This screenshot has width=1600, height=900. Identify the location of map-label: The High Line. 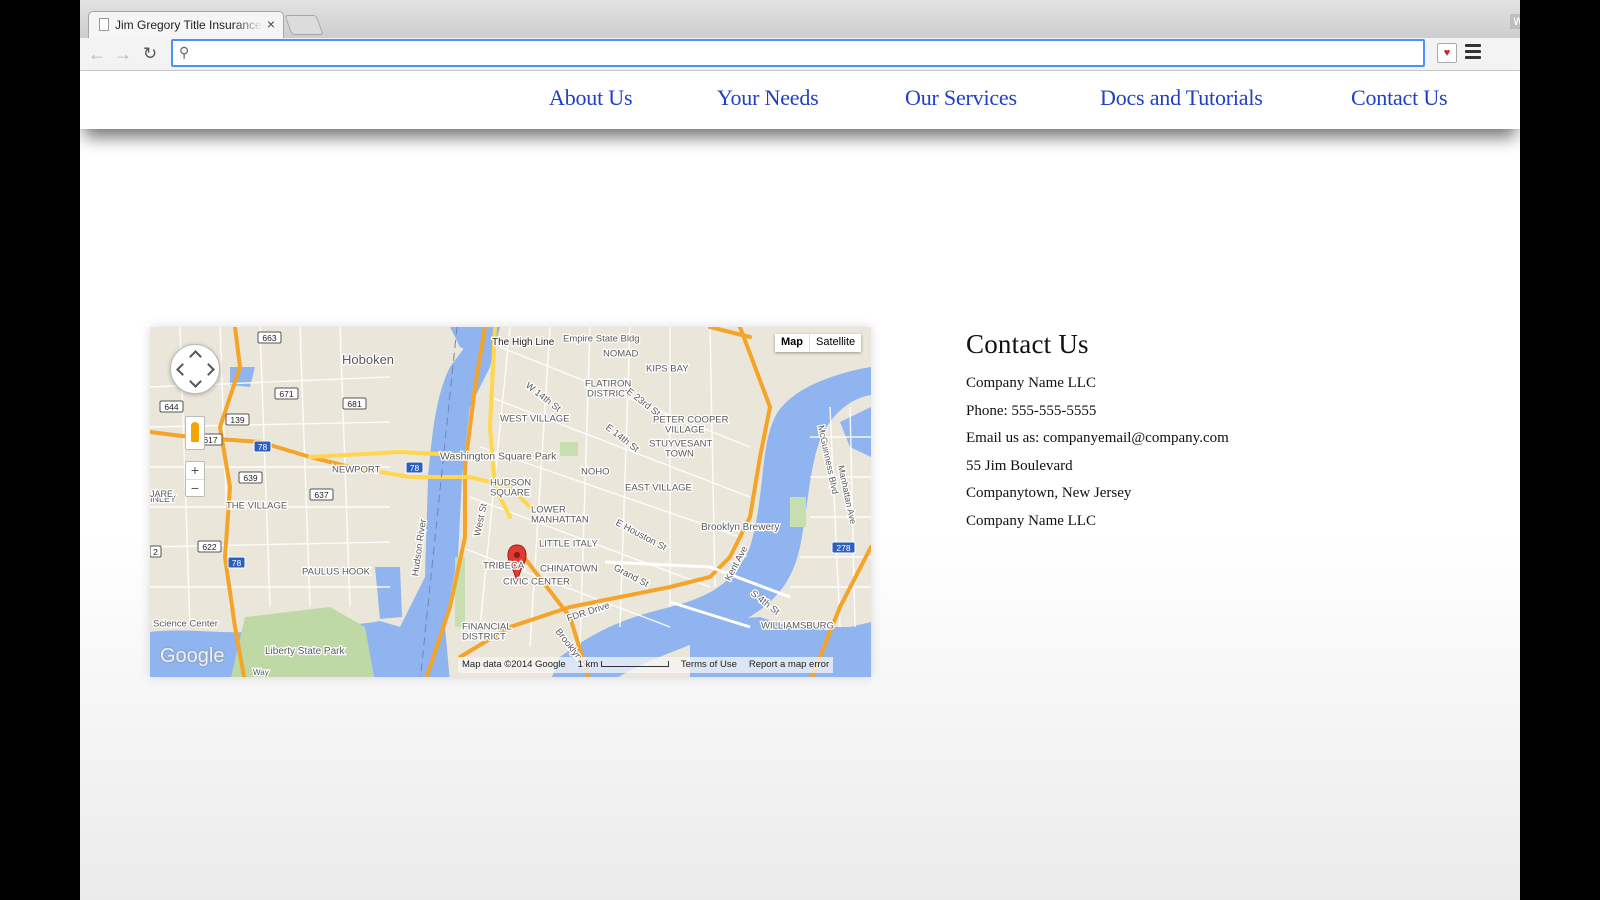
(523, 342).